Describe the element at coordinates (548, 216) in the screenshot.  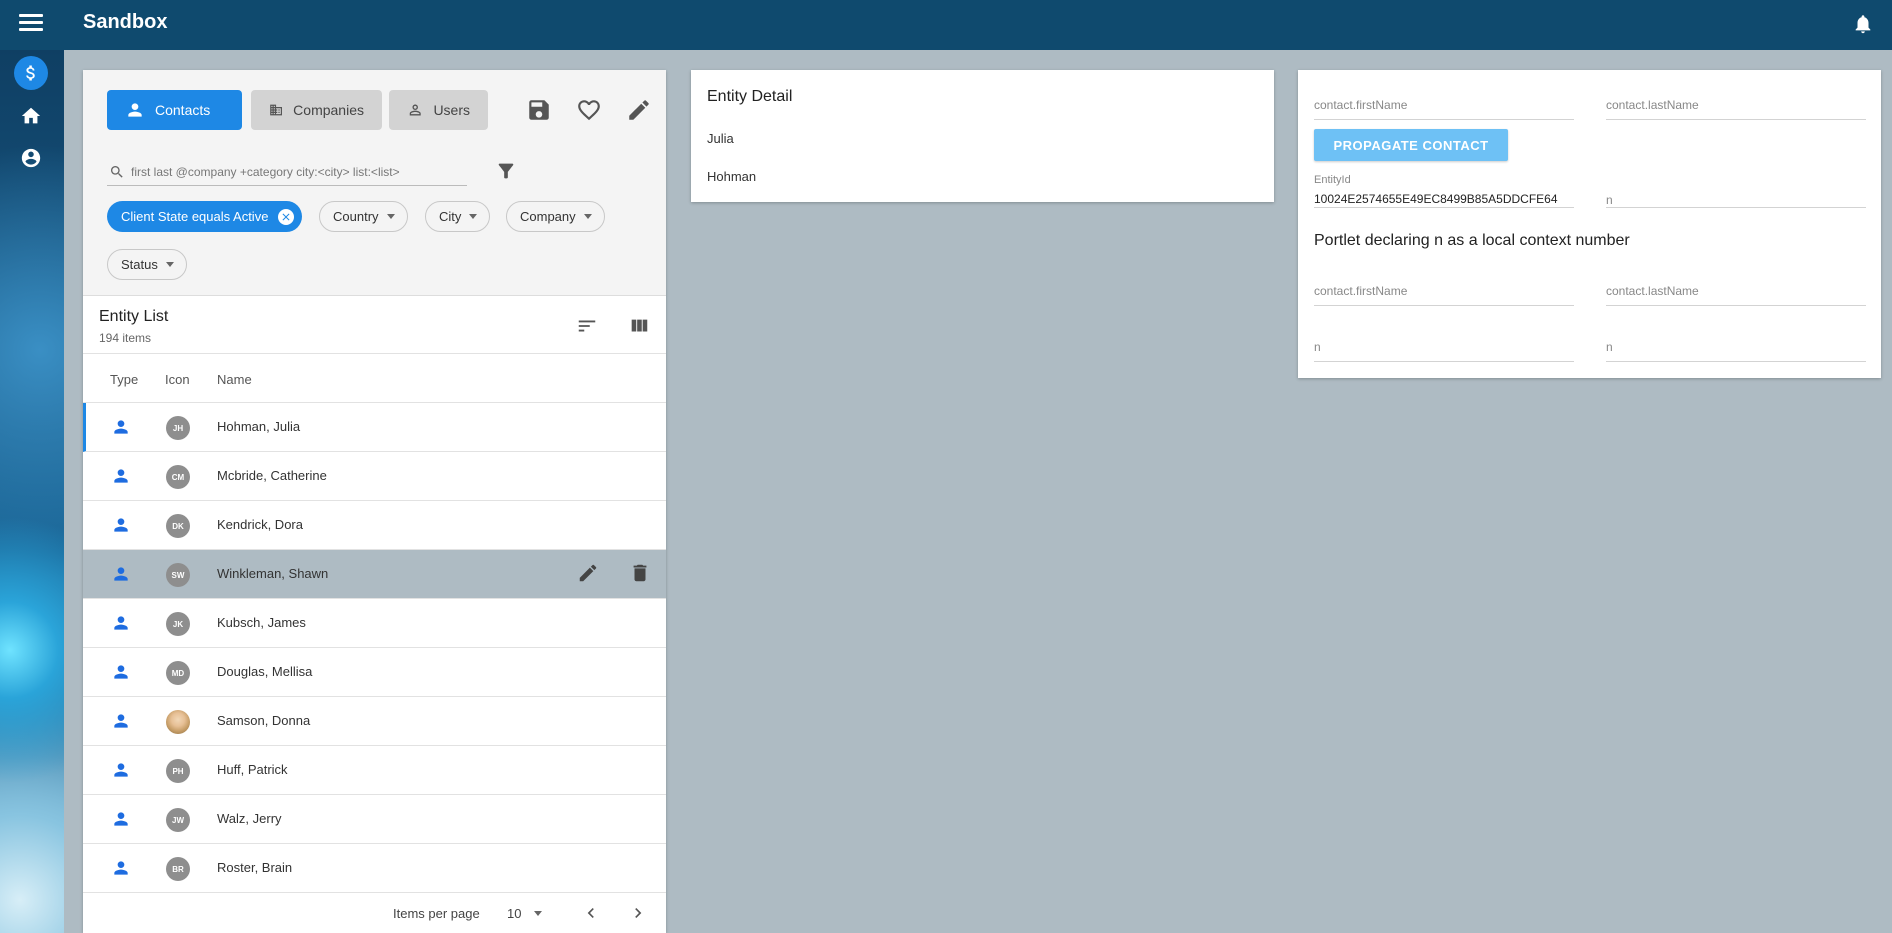
I see `chip-company-label: Company` at that location.